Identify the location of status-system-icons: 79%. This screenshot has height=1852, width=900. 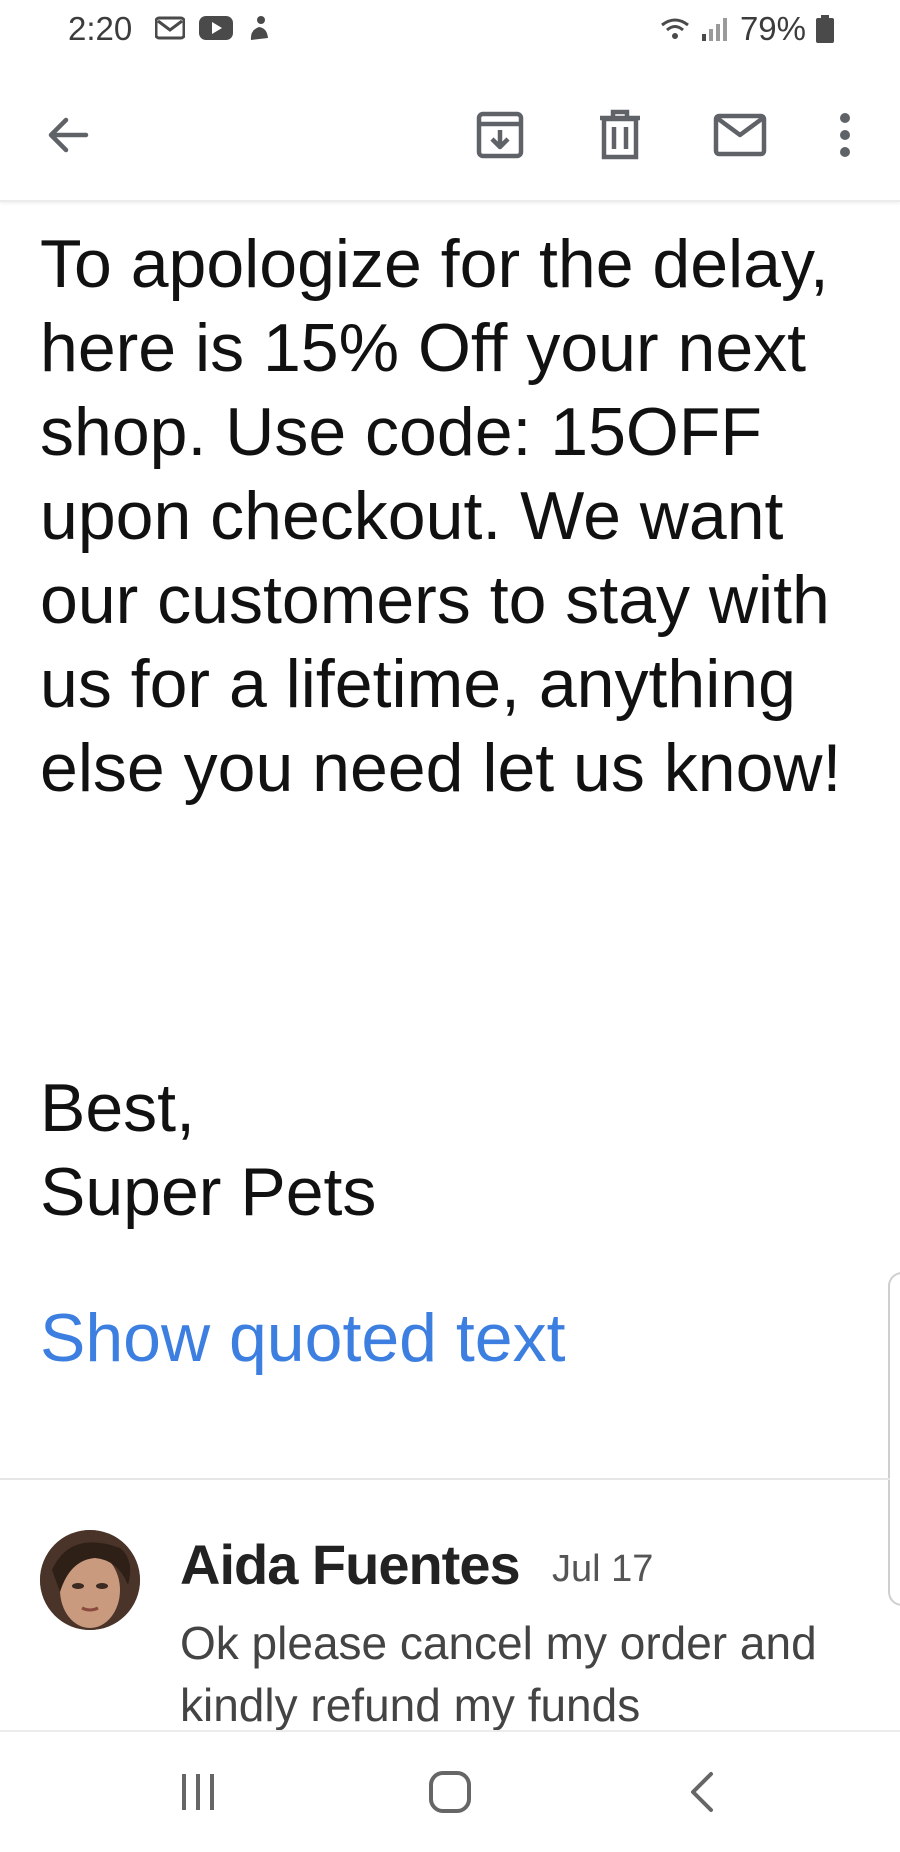
(747, 29).